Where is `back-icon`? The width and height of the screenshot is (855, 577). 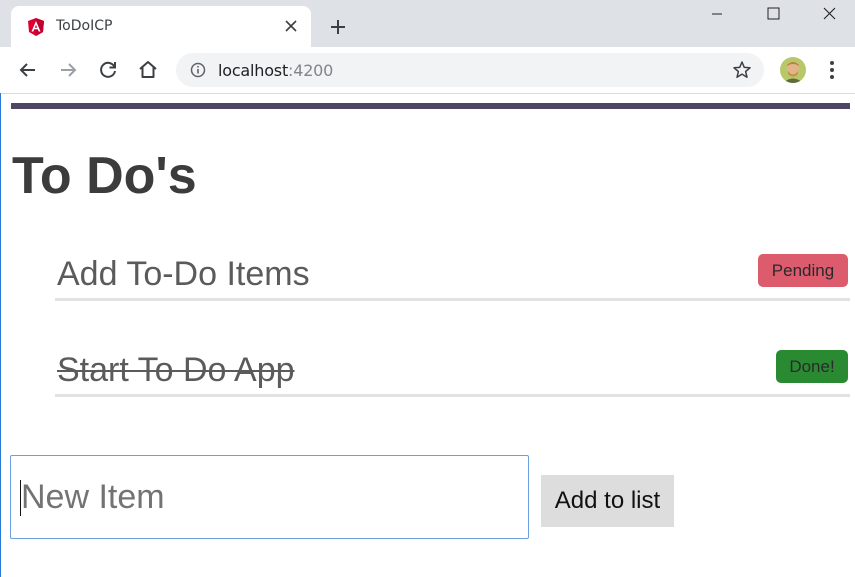 back-icon is located at coordinates (28, 70).